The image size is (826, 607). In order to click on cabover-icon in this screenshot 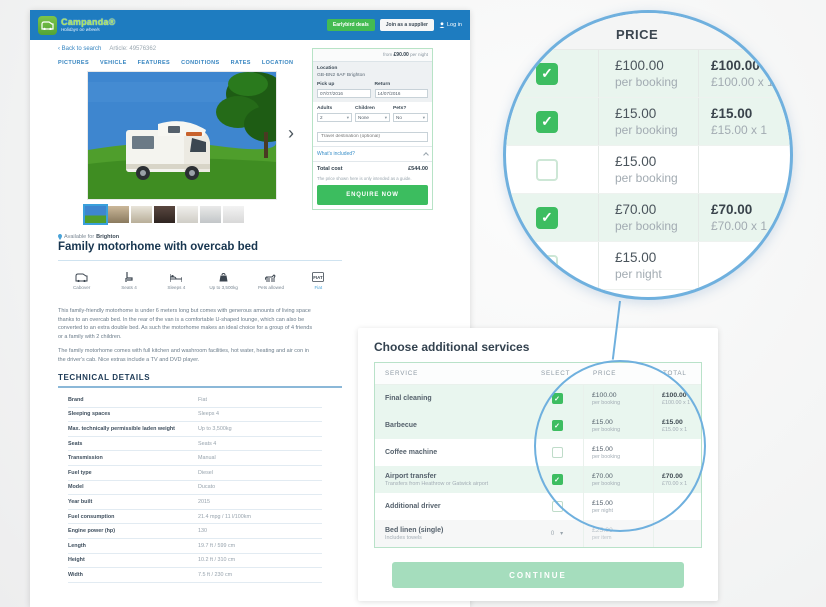, I will do `click(81, 275)`.